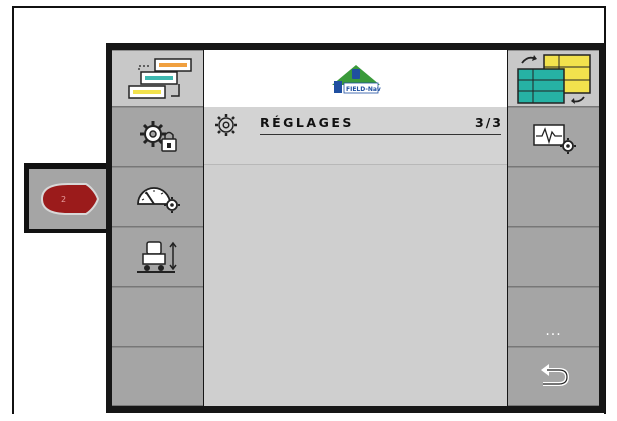  I want to click on gear-lock-icon, so click(158, 136).